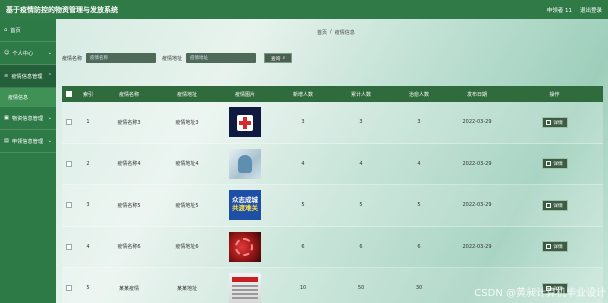 This screenshot has height=303, width=608. What do you see at coordinates (419, 122) in the screenshot?
I see `cell-cured: 3` at bounding box center [419, 122].